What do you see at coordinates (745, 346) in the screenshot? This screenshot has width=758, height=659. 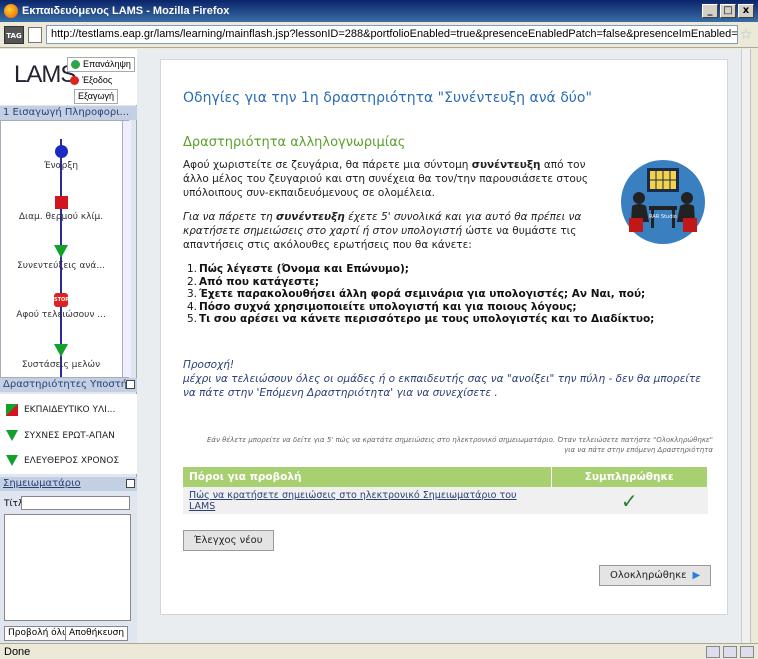 I see `main-scrollbar` at bounding box center [745, 346].